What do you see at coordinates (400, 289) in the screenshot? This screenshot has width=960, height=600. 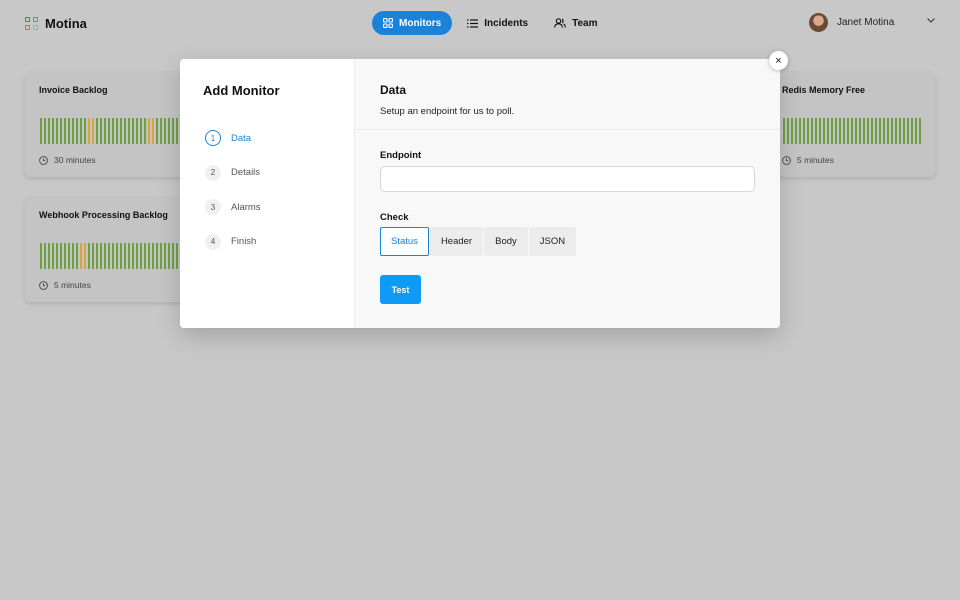 I see `test-button: Test` at bounding box center [400, 289].